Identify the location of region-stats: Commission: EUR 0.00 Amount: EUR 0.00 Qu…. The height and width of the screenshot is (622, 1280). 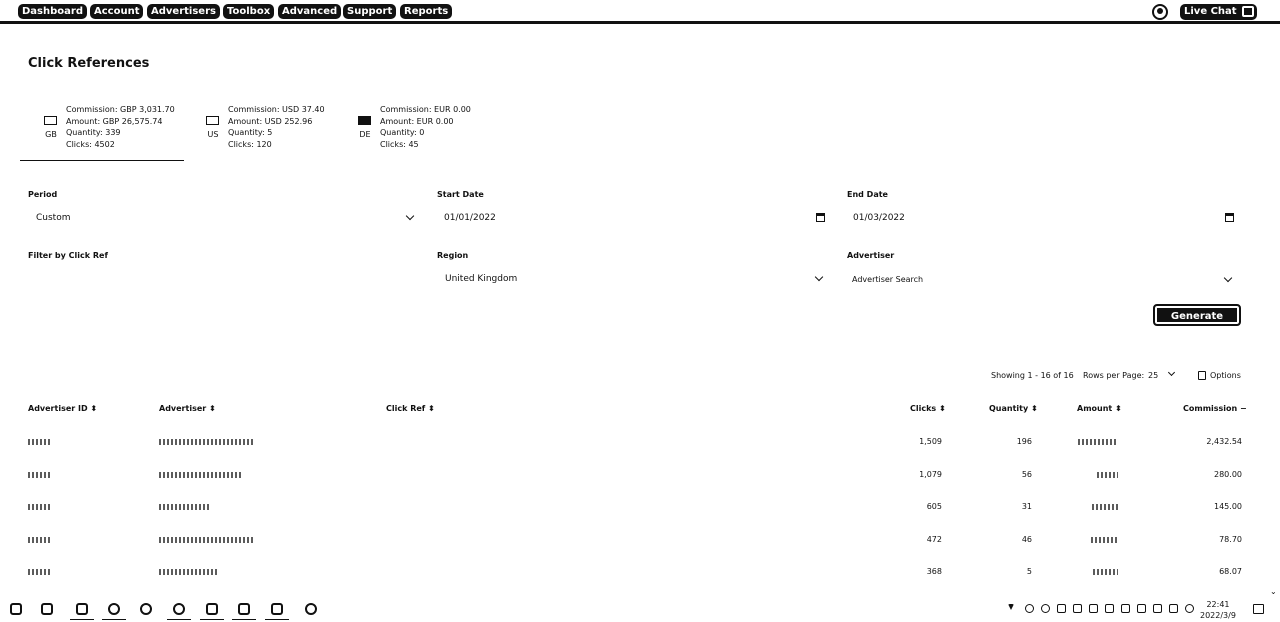
(425, 127).